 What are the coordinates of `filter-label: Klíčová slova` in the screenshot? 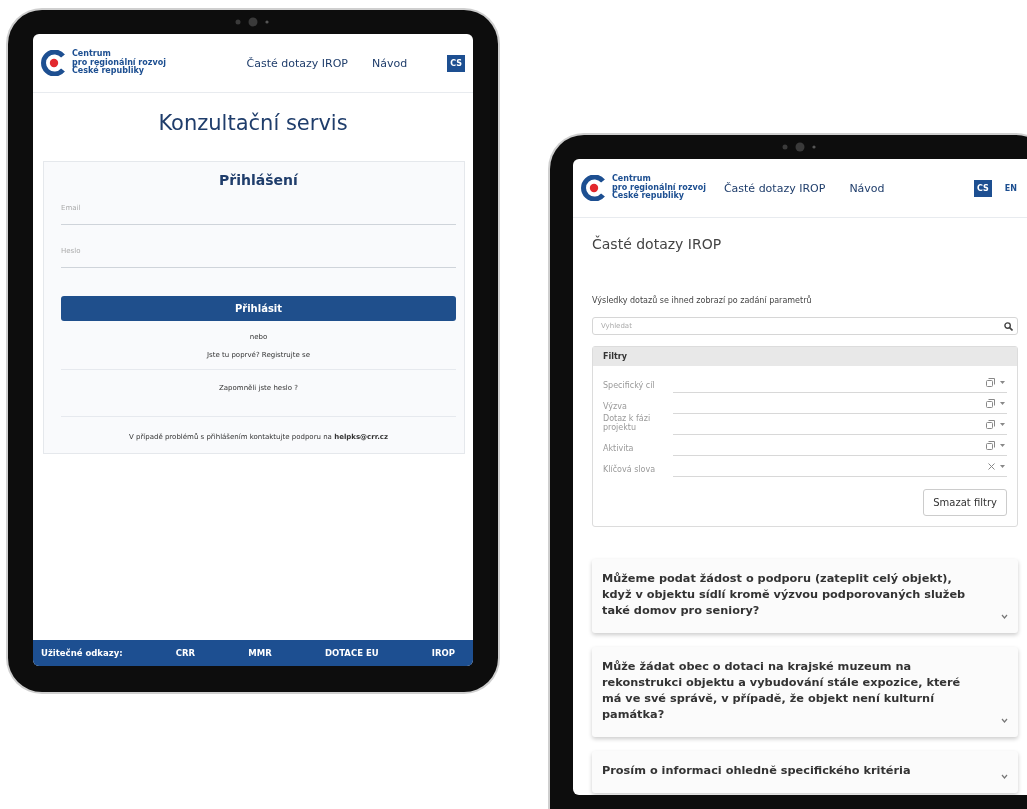 It's located at (630, 470).